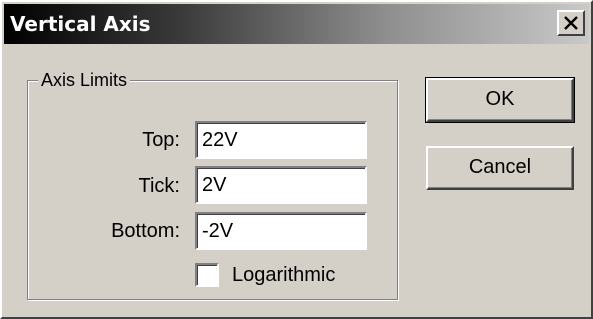 The width and height of the screenshot is (593, 319). Describe the element at coordinates (145, 231) in the screenshot. I see `bottom-label: Bottom:` at that location.